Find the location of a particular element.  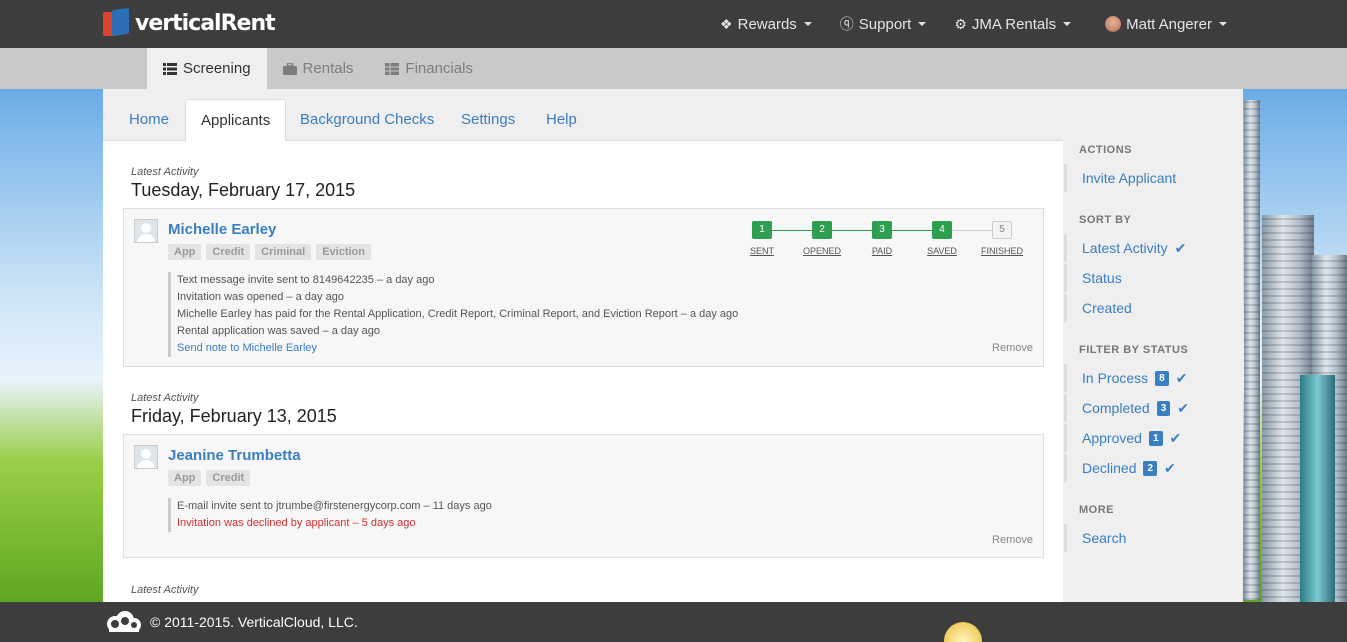

brand-name: verticalRent is located at coordinates (205, 23).